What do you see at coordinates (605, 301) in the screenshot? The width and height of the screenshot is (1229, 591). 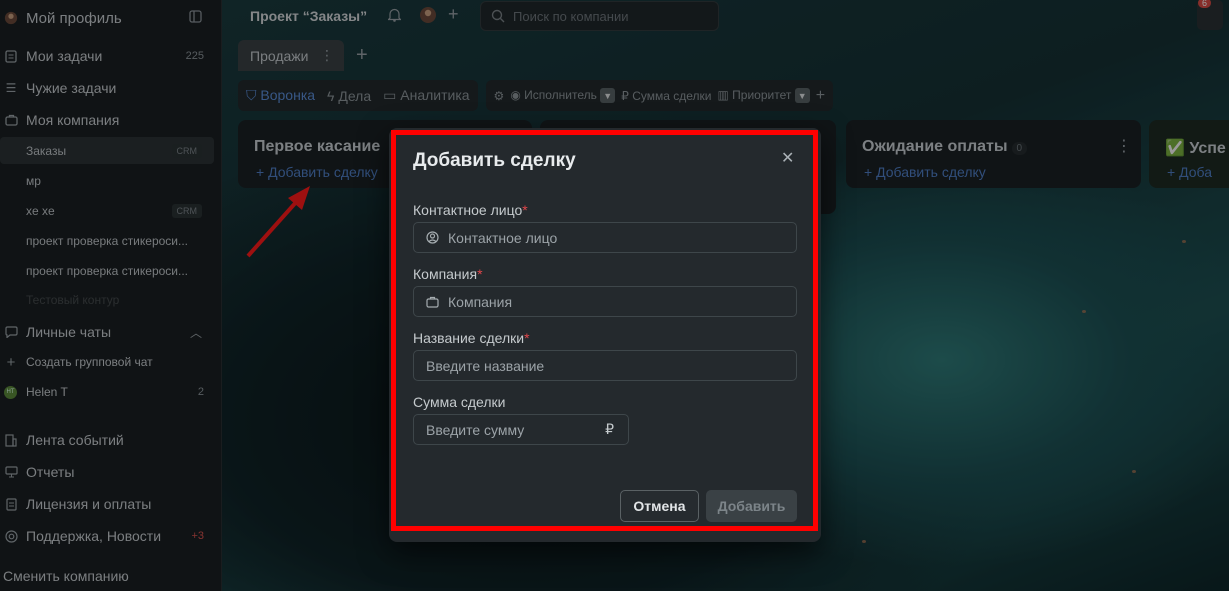 I see `company-field: Компания` at bounding box center [605, 301].